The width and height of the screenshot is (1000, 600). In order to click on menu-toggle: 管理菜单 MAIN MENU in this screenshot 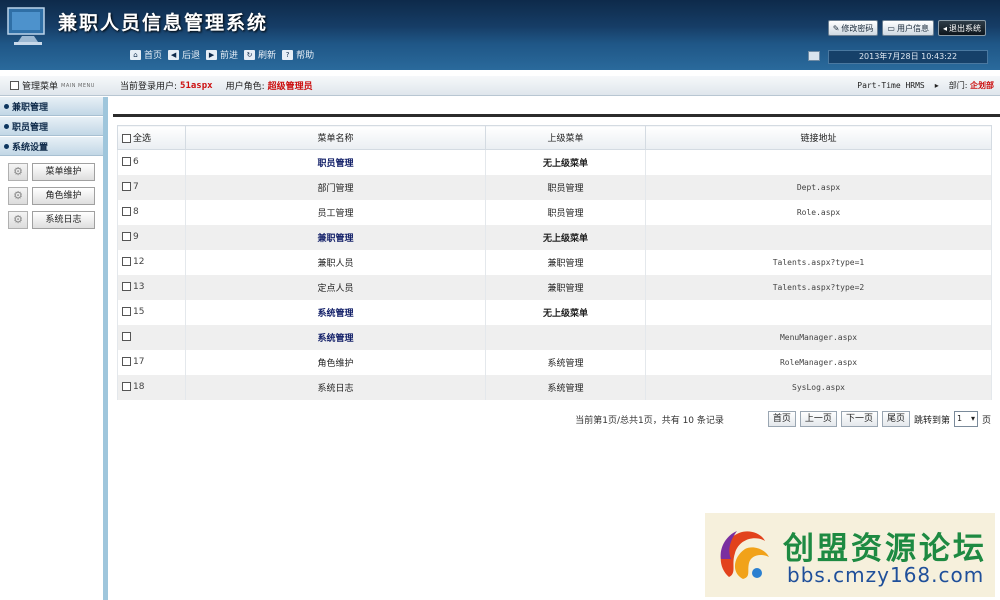, I will do `click(65, 85)`.